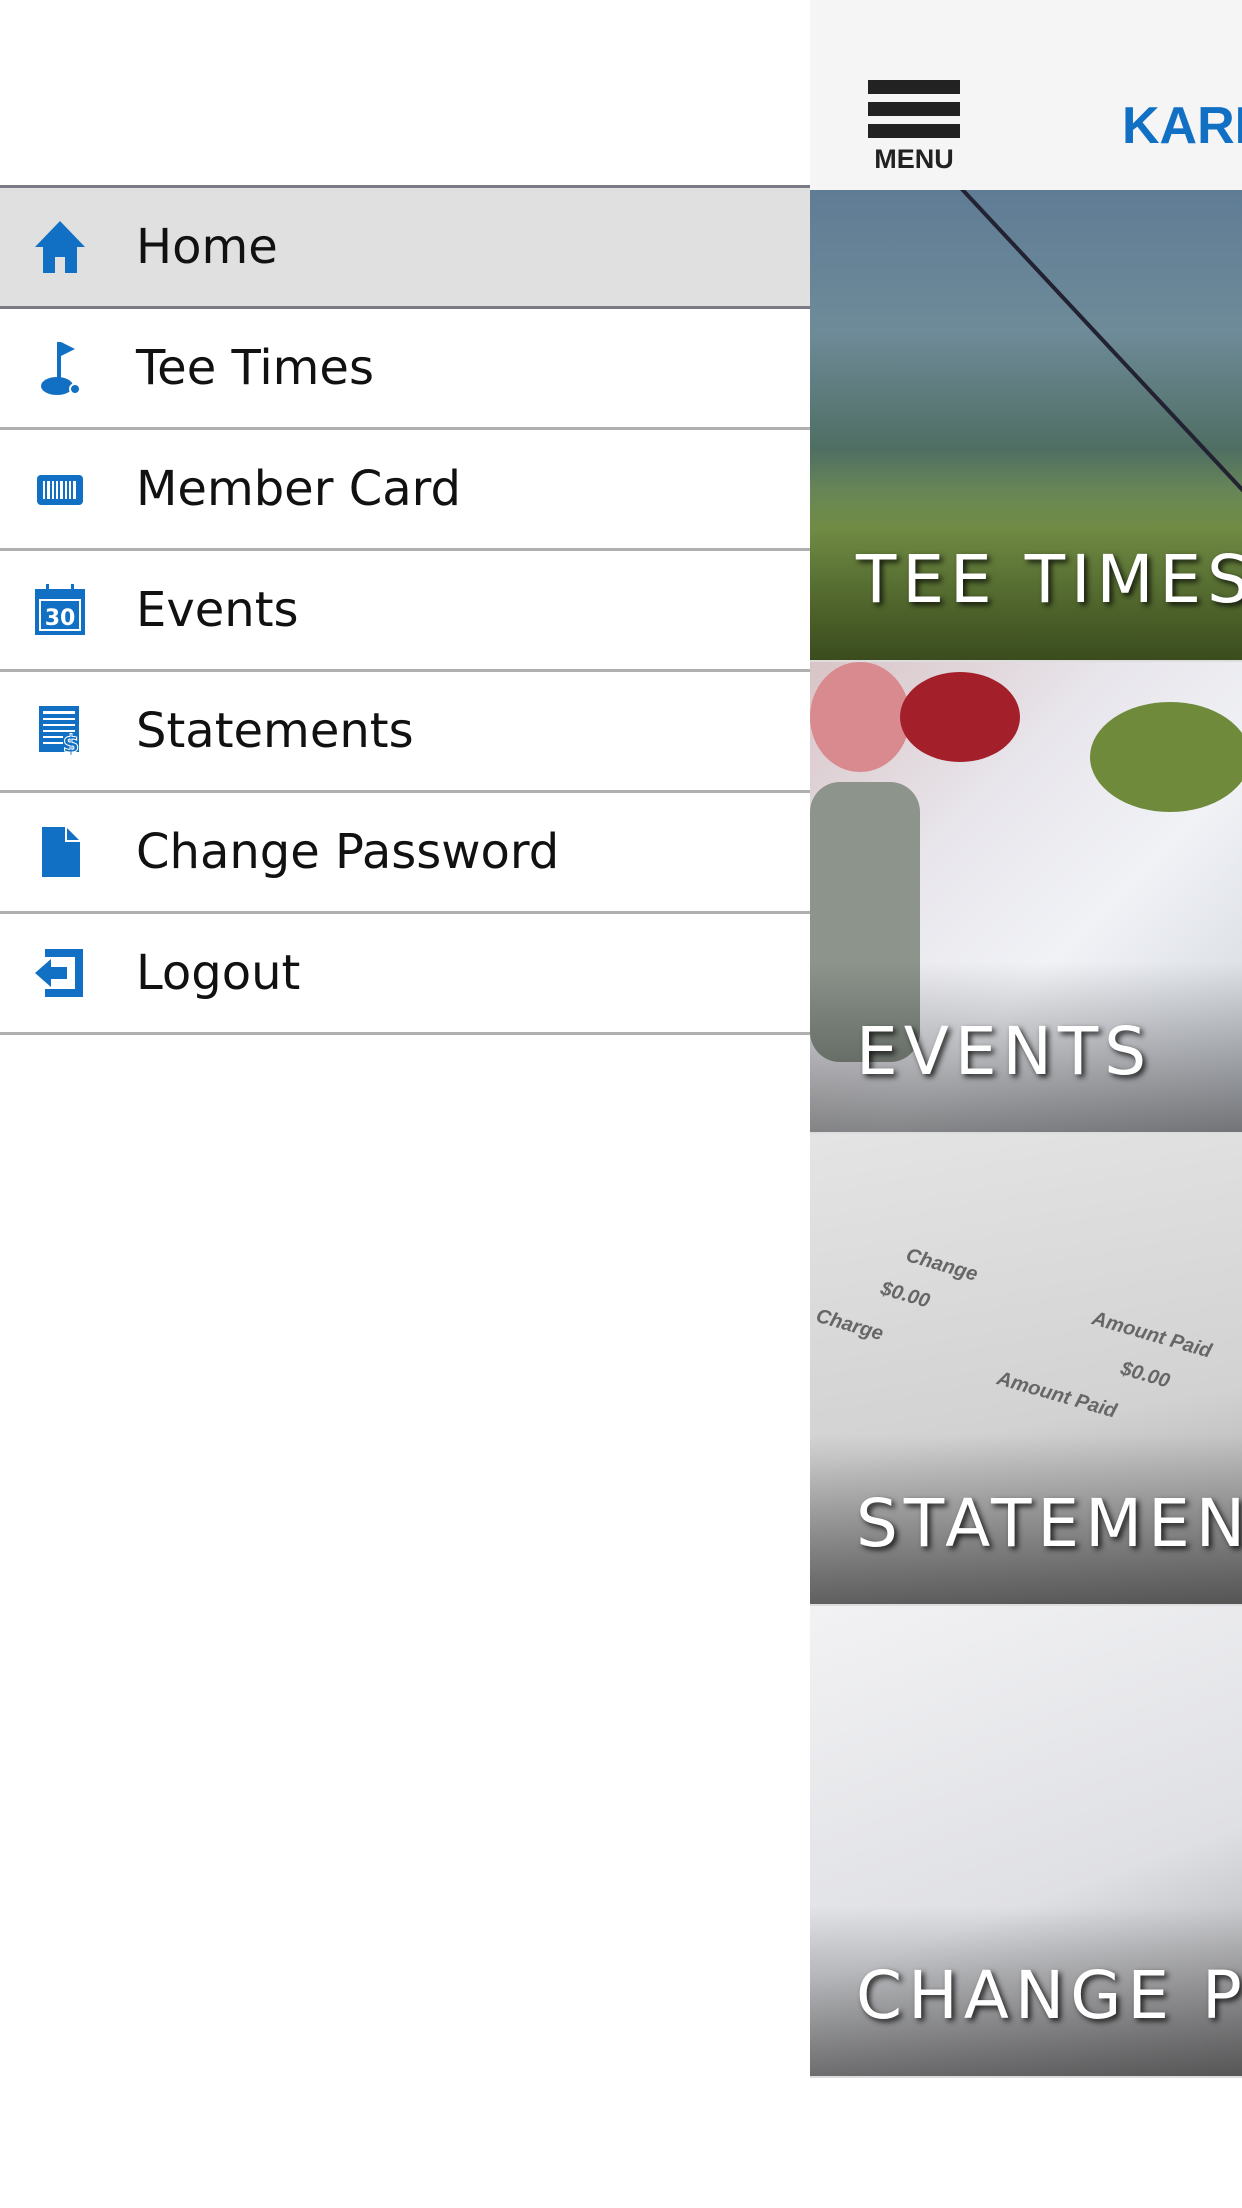  I want to click on menu-button: MENU, so click(914, 127).